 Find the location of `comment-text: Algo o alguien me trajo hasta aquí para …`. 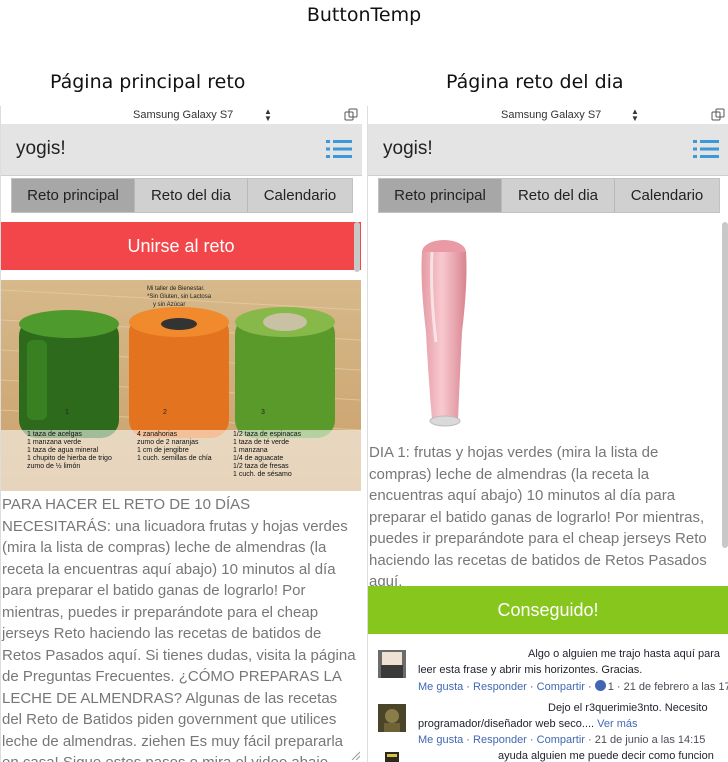

comment-text: Algo o alguien me trajo hasta aquí para … is located at coordinates (569, 662).